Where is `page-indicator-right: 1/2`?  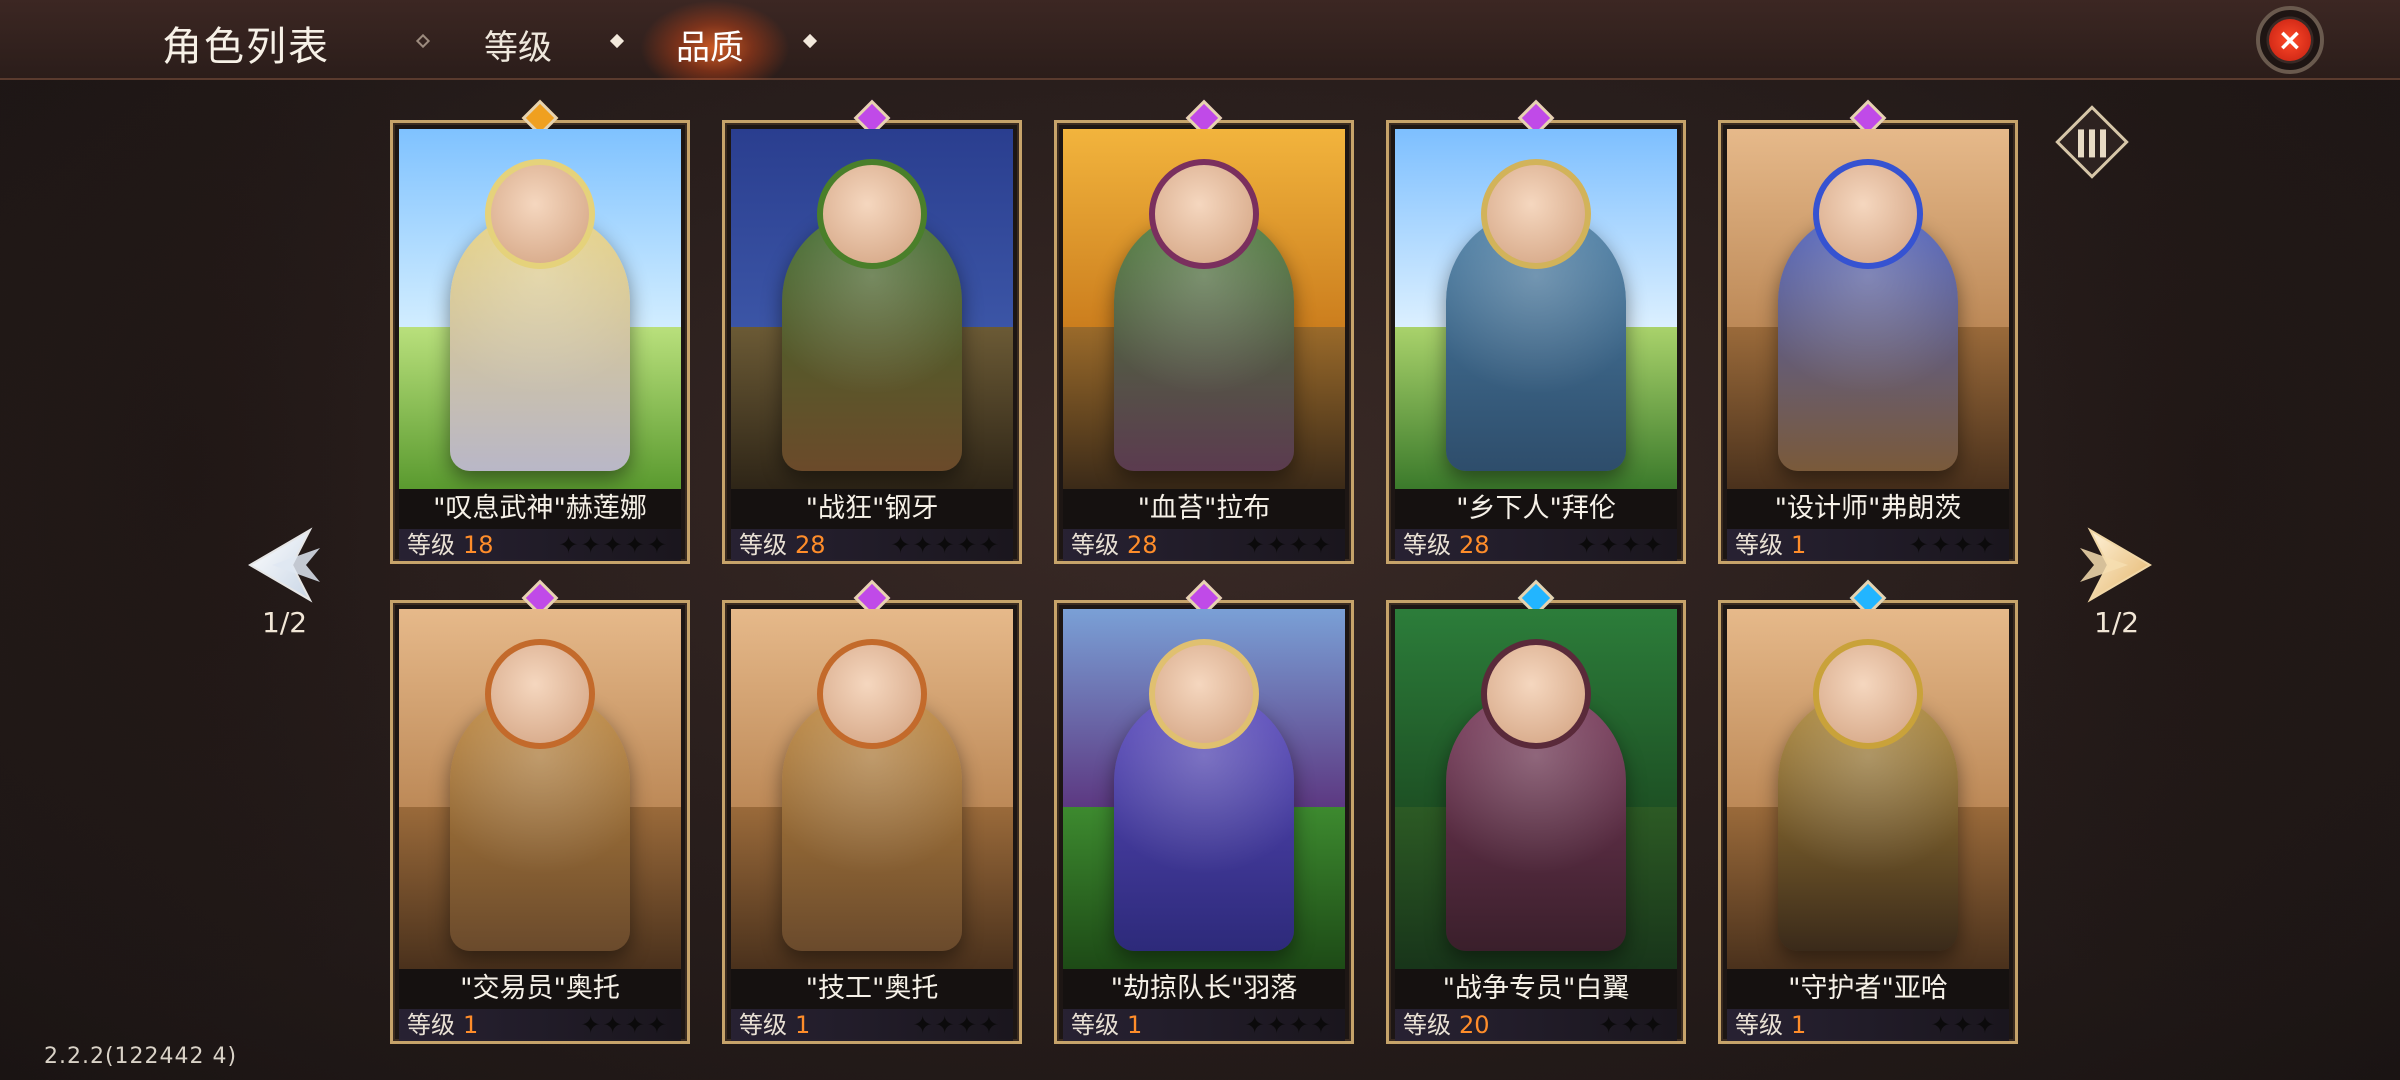 page-indicator-right: 1/2 is located at coordinates (2117, 622).